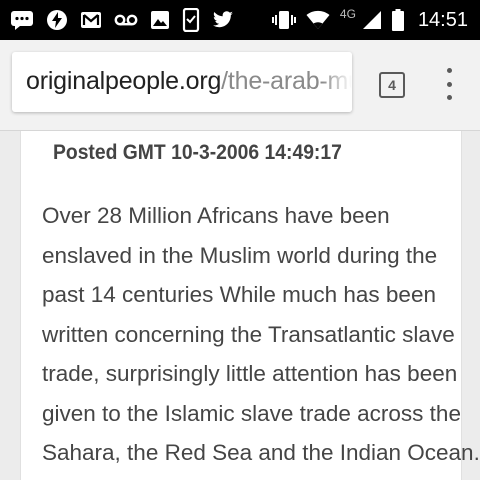  Describe the element at coordinates (283, 20) in the screenshot. I see `vibrate-icon` at that location.